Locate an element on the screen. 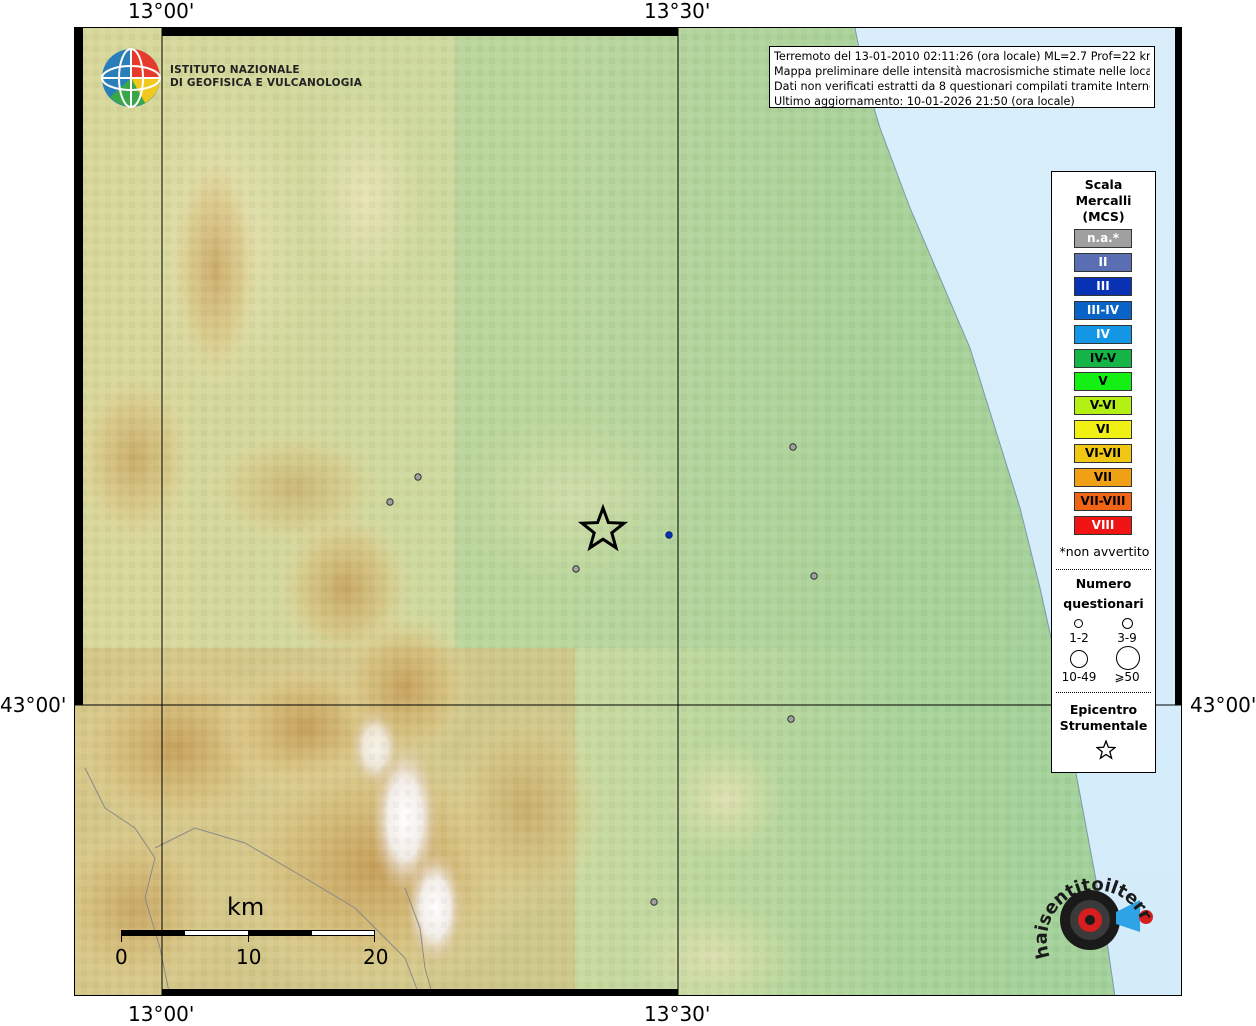  mcs-class-iv: IV is located at coordinates (1103, 334).